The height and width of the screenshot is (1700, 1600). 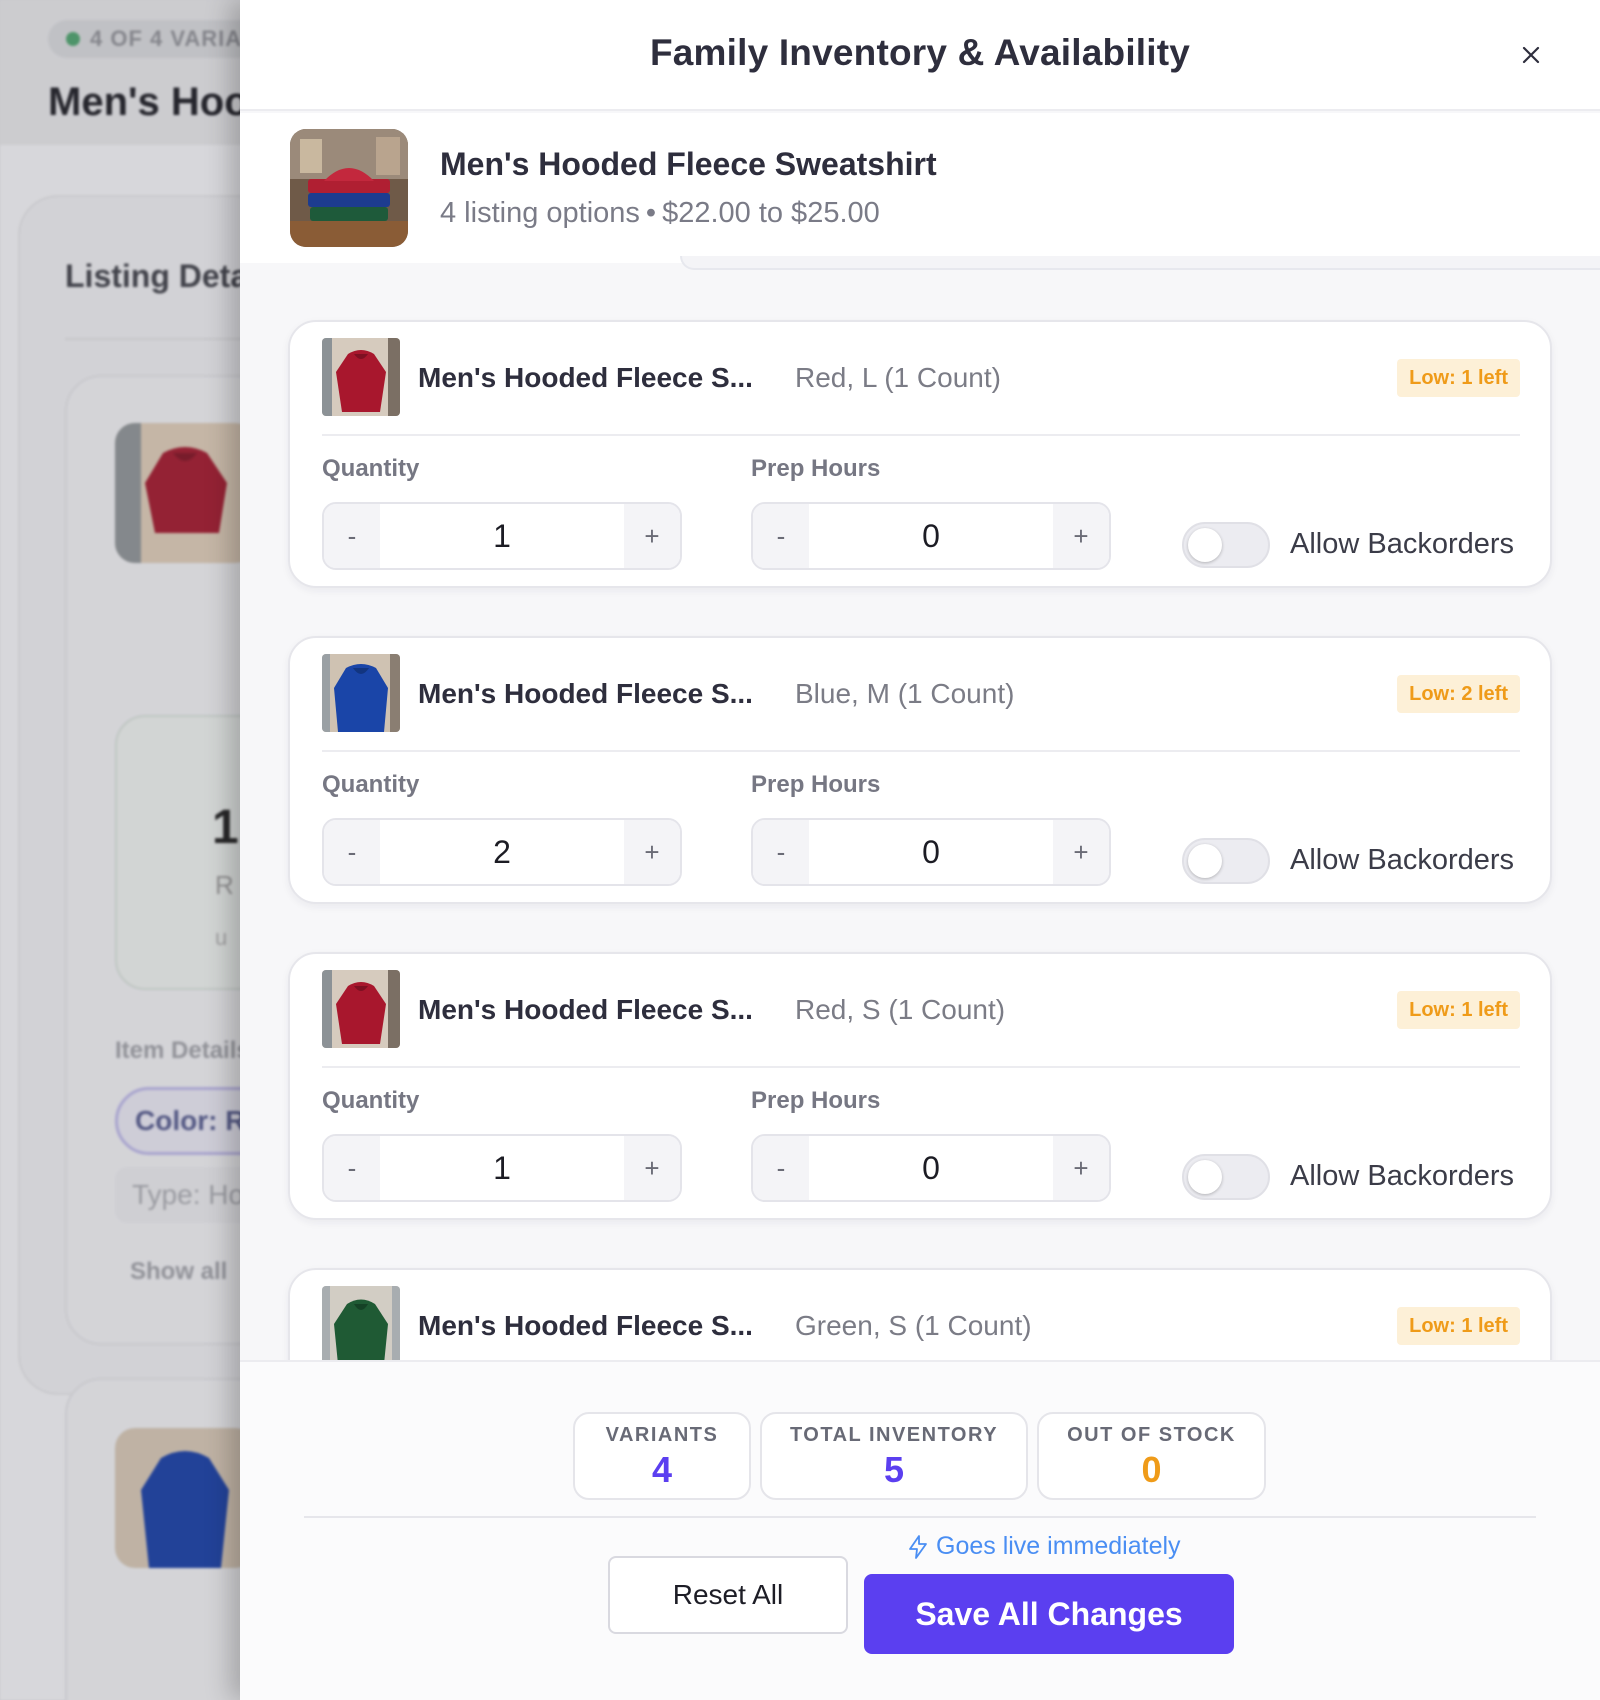 I want to click on product-subtitle: 4 listing options • $22.00 to $25.00, so click(x=660, y=213).